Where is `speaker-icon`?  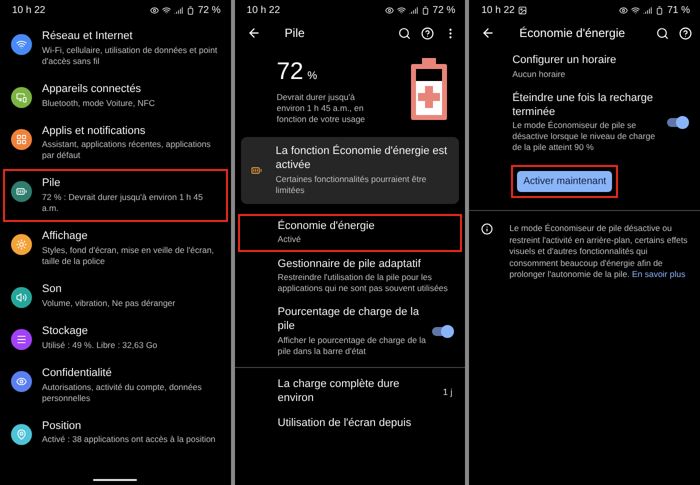
speaker-icon is located at coordinates (21, 298).